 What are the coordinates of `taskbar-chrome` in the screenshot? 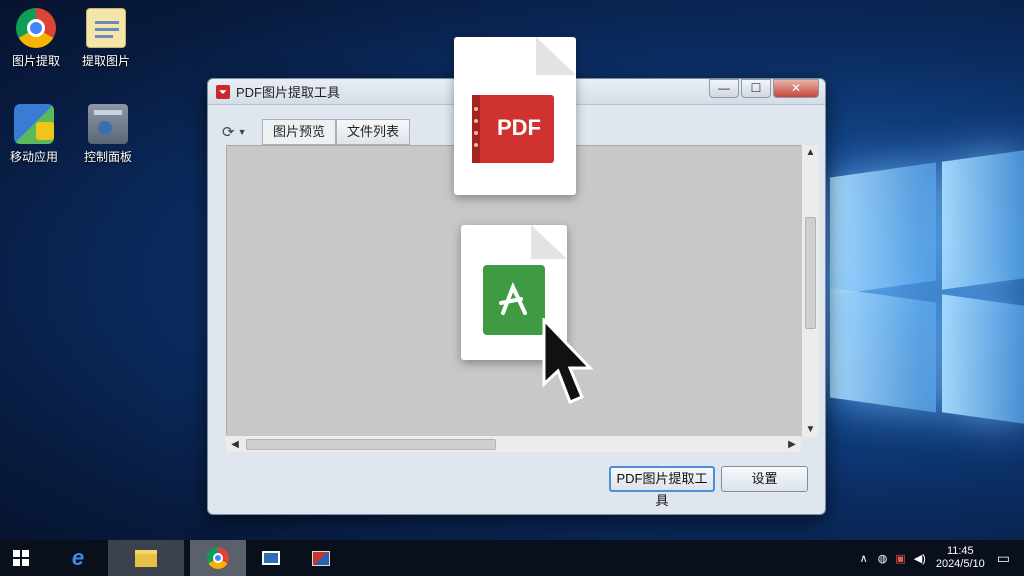 It's located at (218, 558).